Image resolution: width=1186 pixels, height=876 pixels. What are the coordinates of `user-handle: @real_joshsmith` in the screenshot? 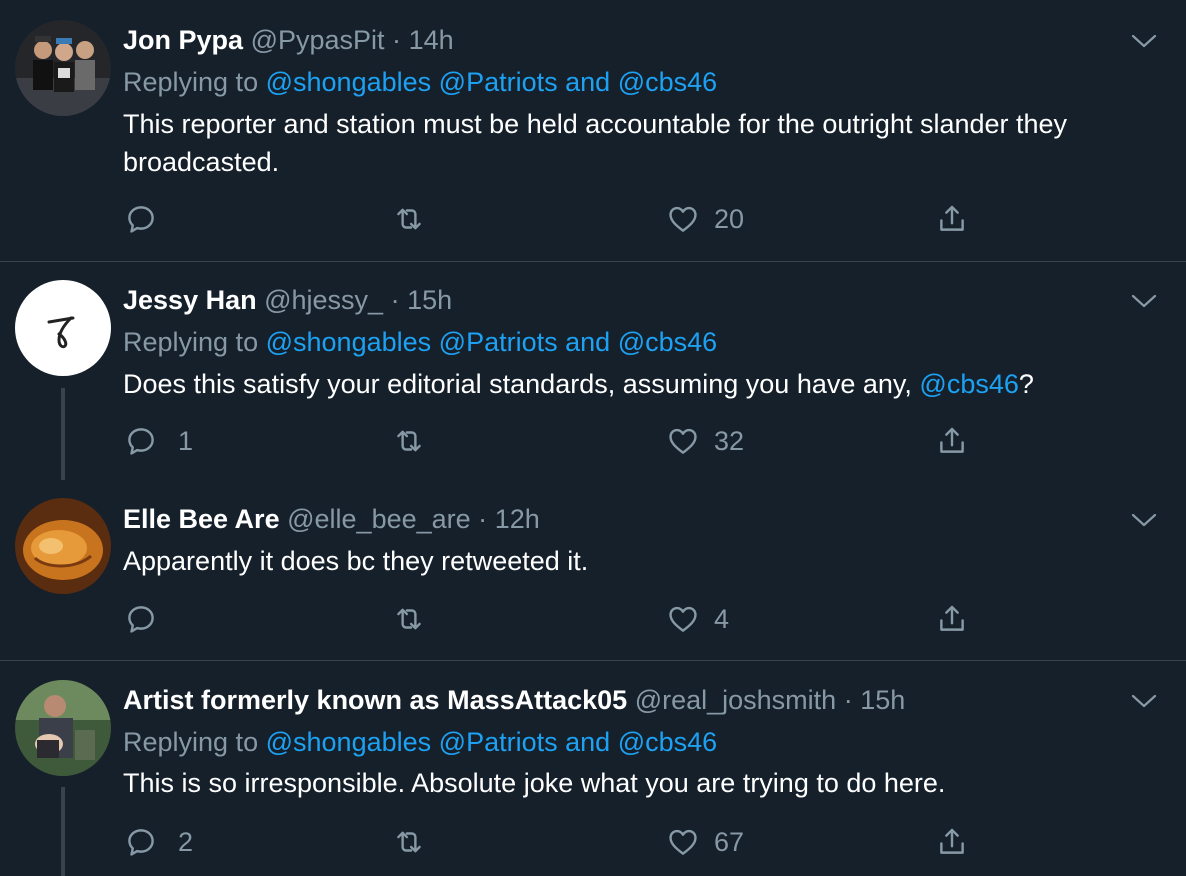 It's located at (736, 700).